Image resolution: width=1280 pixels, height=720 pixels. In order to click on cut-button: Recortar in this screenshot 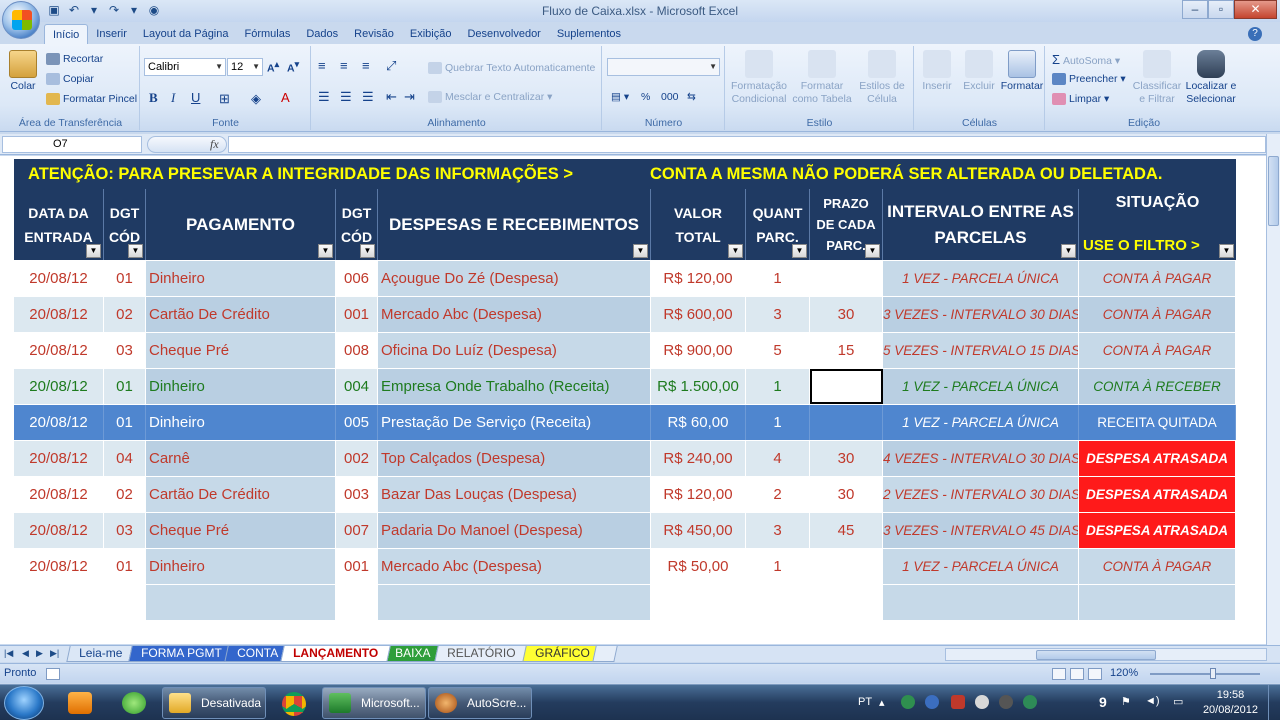, I will do `click(74, 59)`.